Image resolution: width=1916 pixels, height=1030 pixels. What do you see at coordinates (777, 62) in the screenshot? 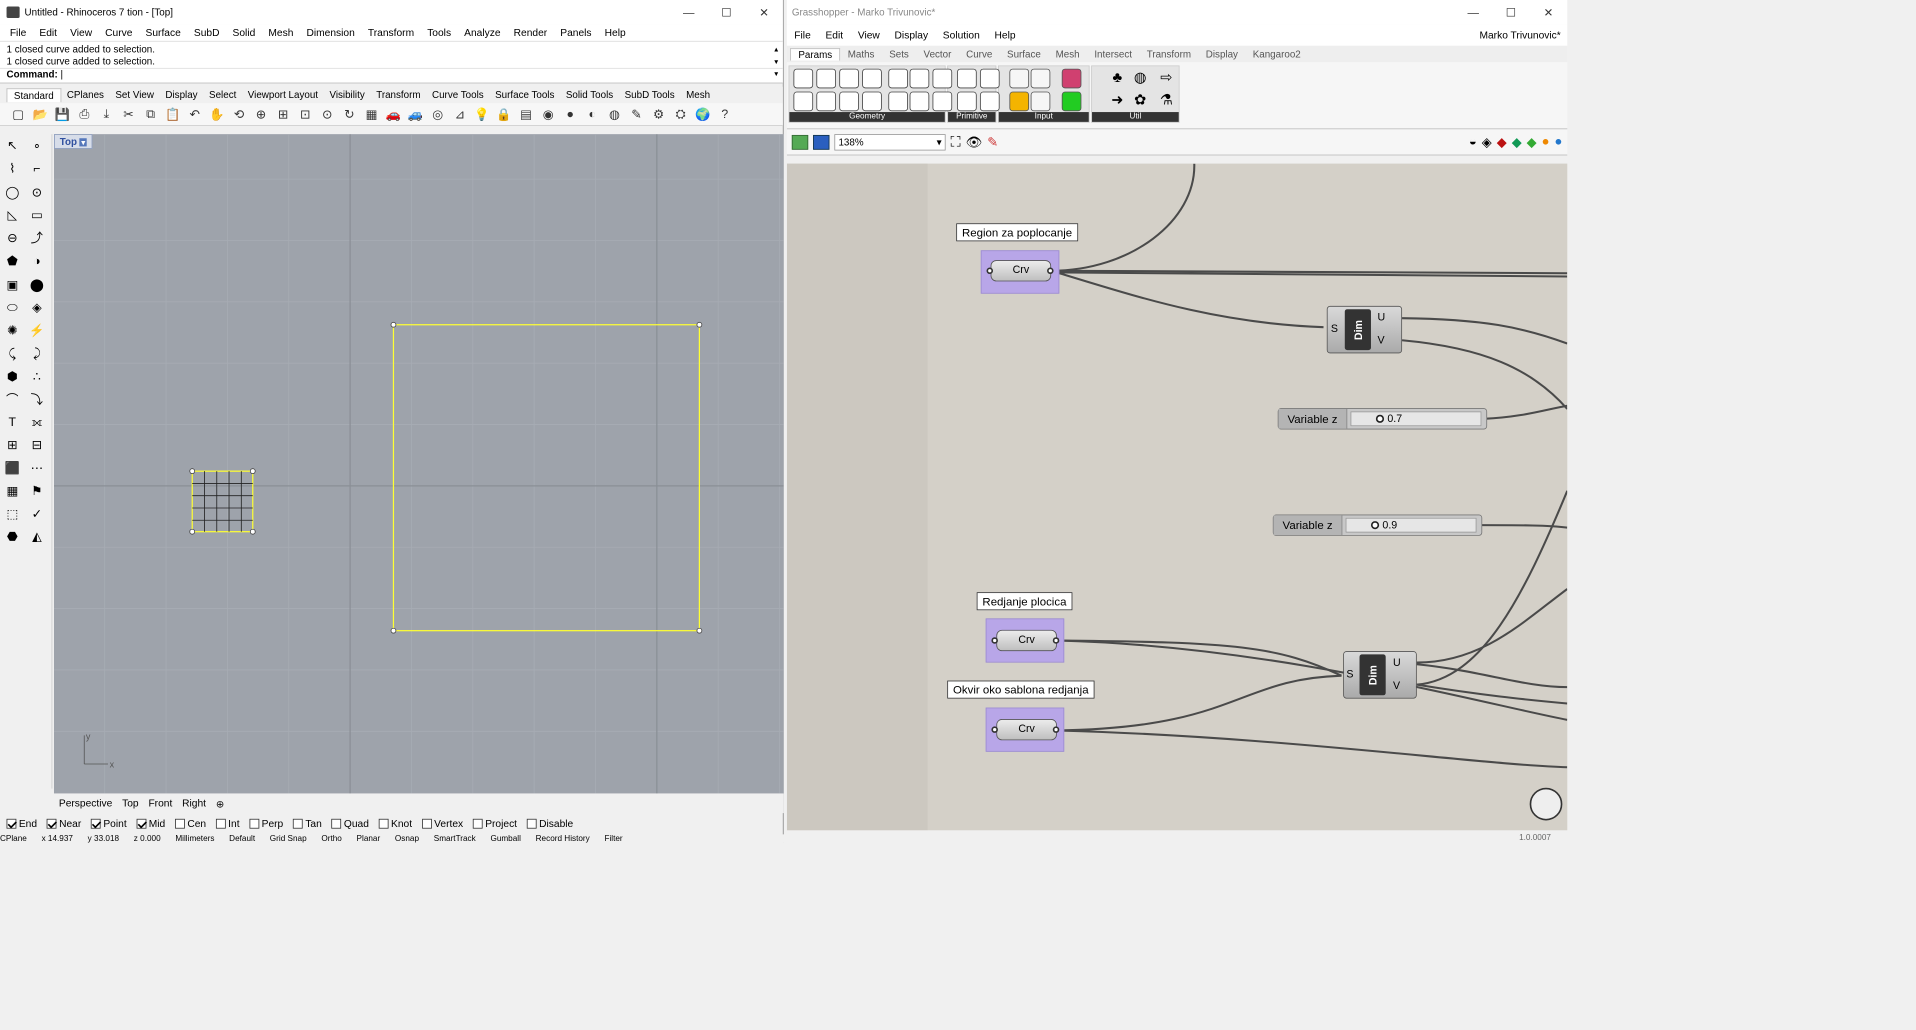
I see `history-scrollbar: ▲ ▼ ▼` at bounding box center [777, 62].